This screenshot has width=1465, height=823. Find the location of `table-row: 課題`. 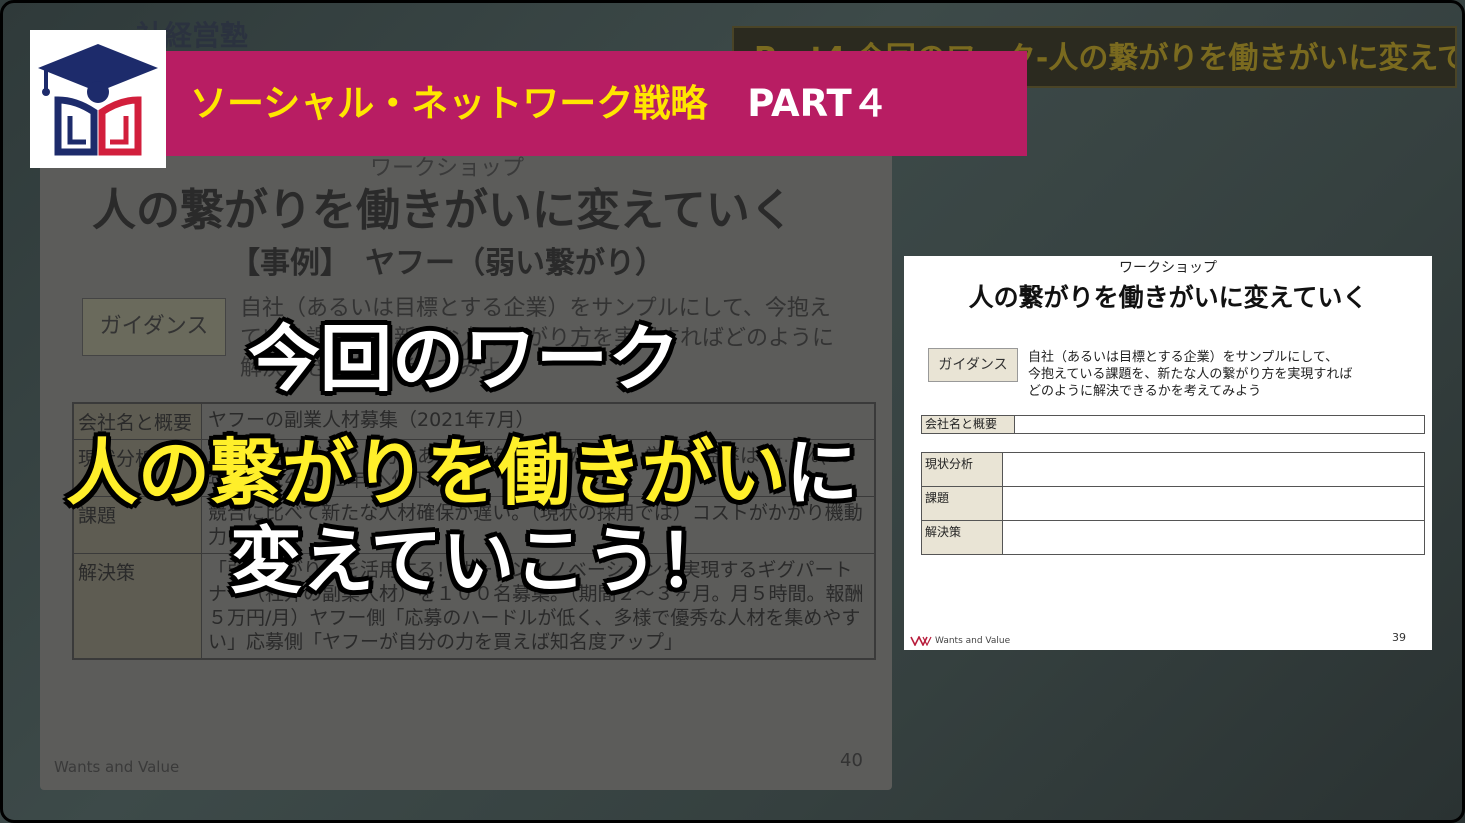

table-row: 課題 is located at coordinates (1173, 504).